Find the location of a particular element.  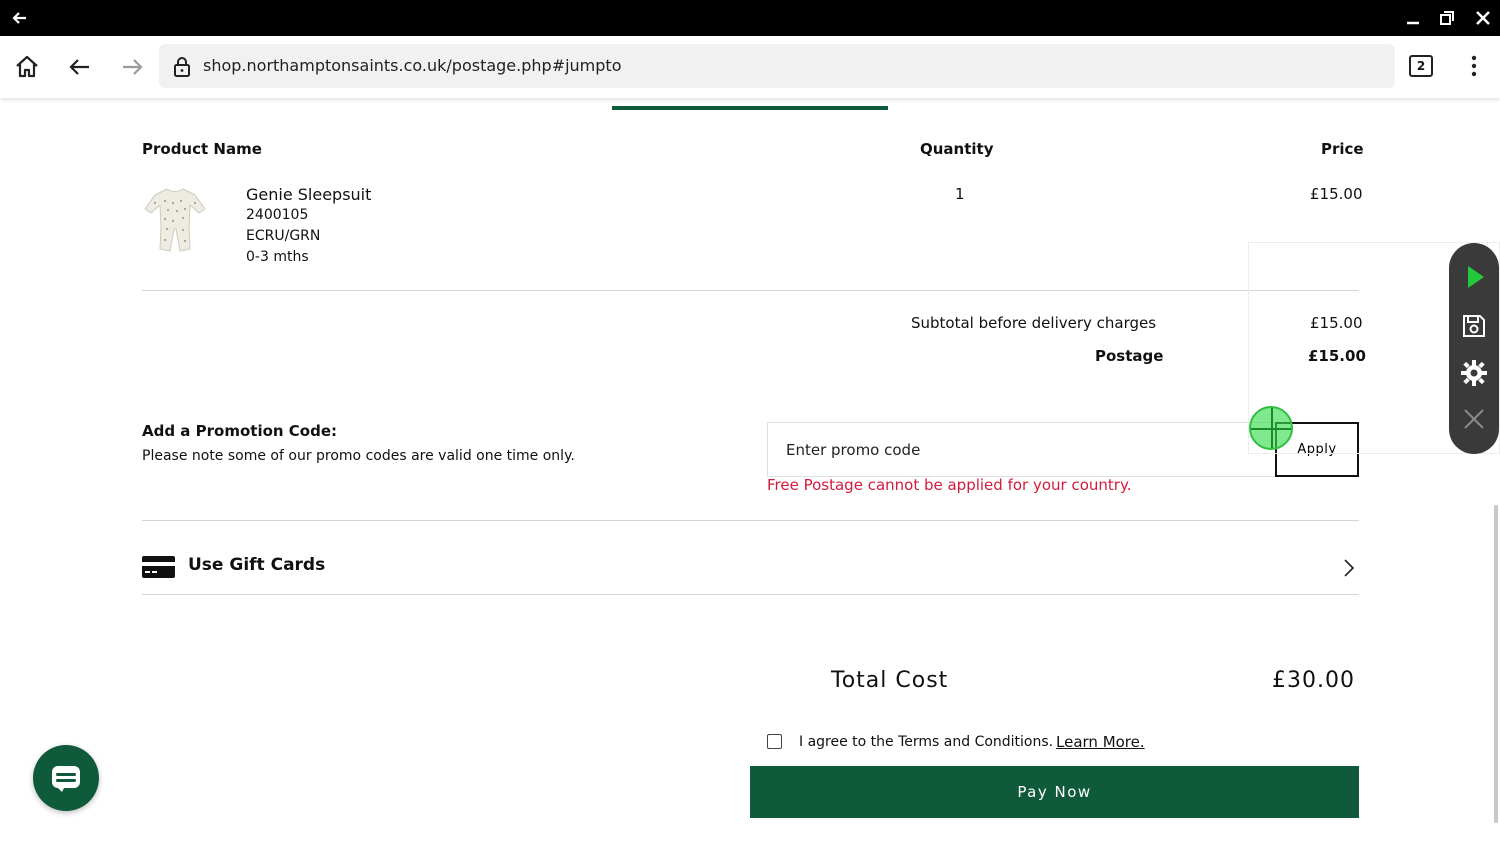

more-menu-icon is located at coordinates (1474, 66).